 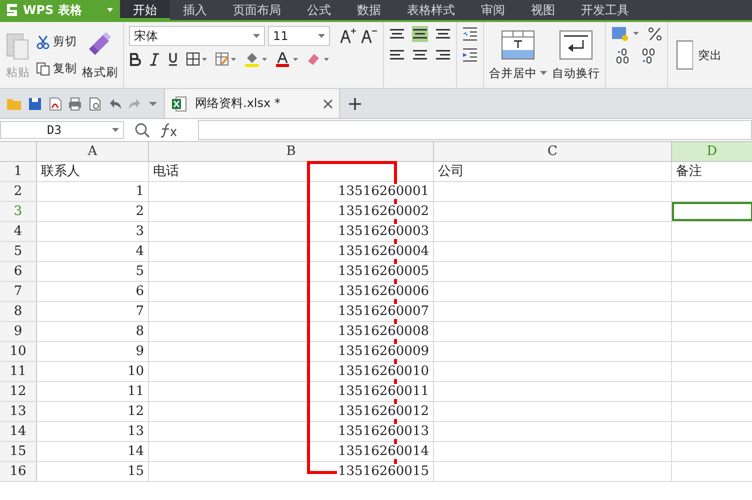 What do you see at coordinates (62, 130) in the screenshot?
I see `name-box: D3` at bounding box center [62, 130].